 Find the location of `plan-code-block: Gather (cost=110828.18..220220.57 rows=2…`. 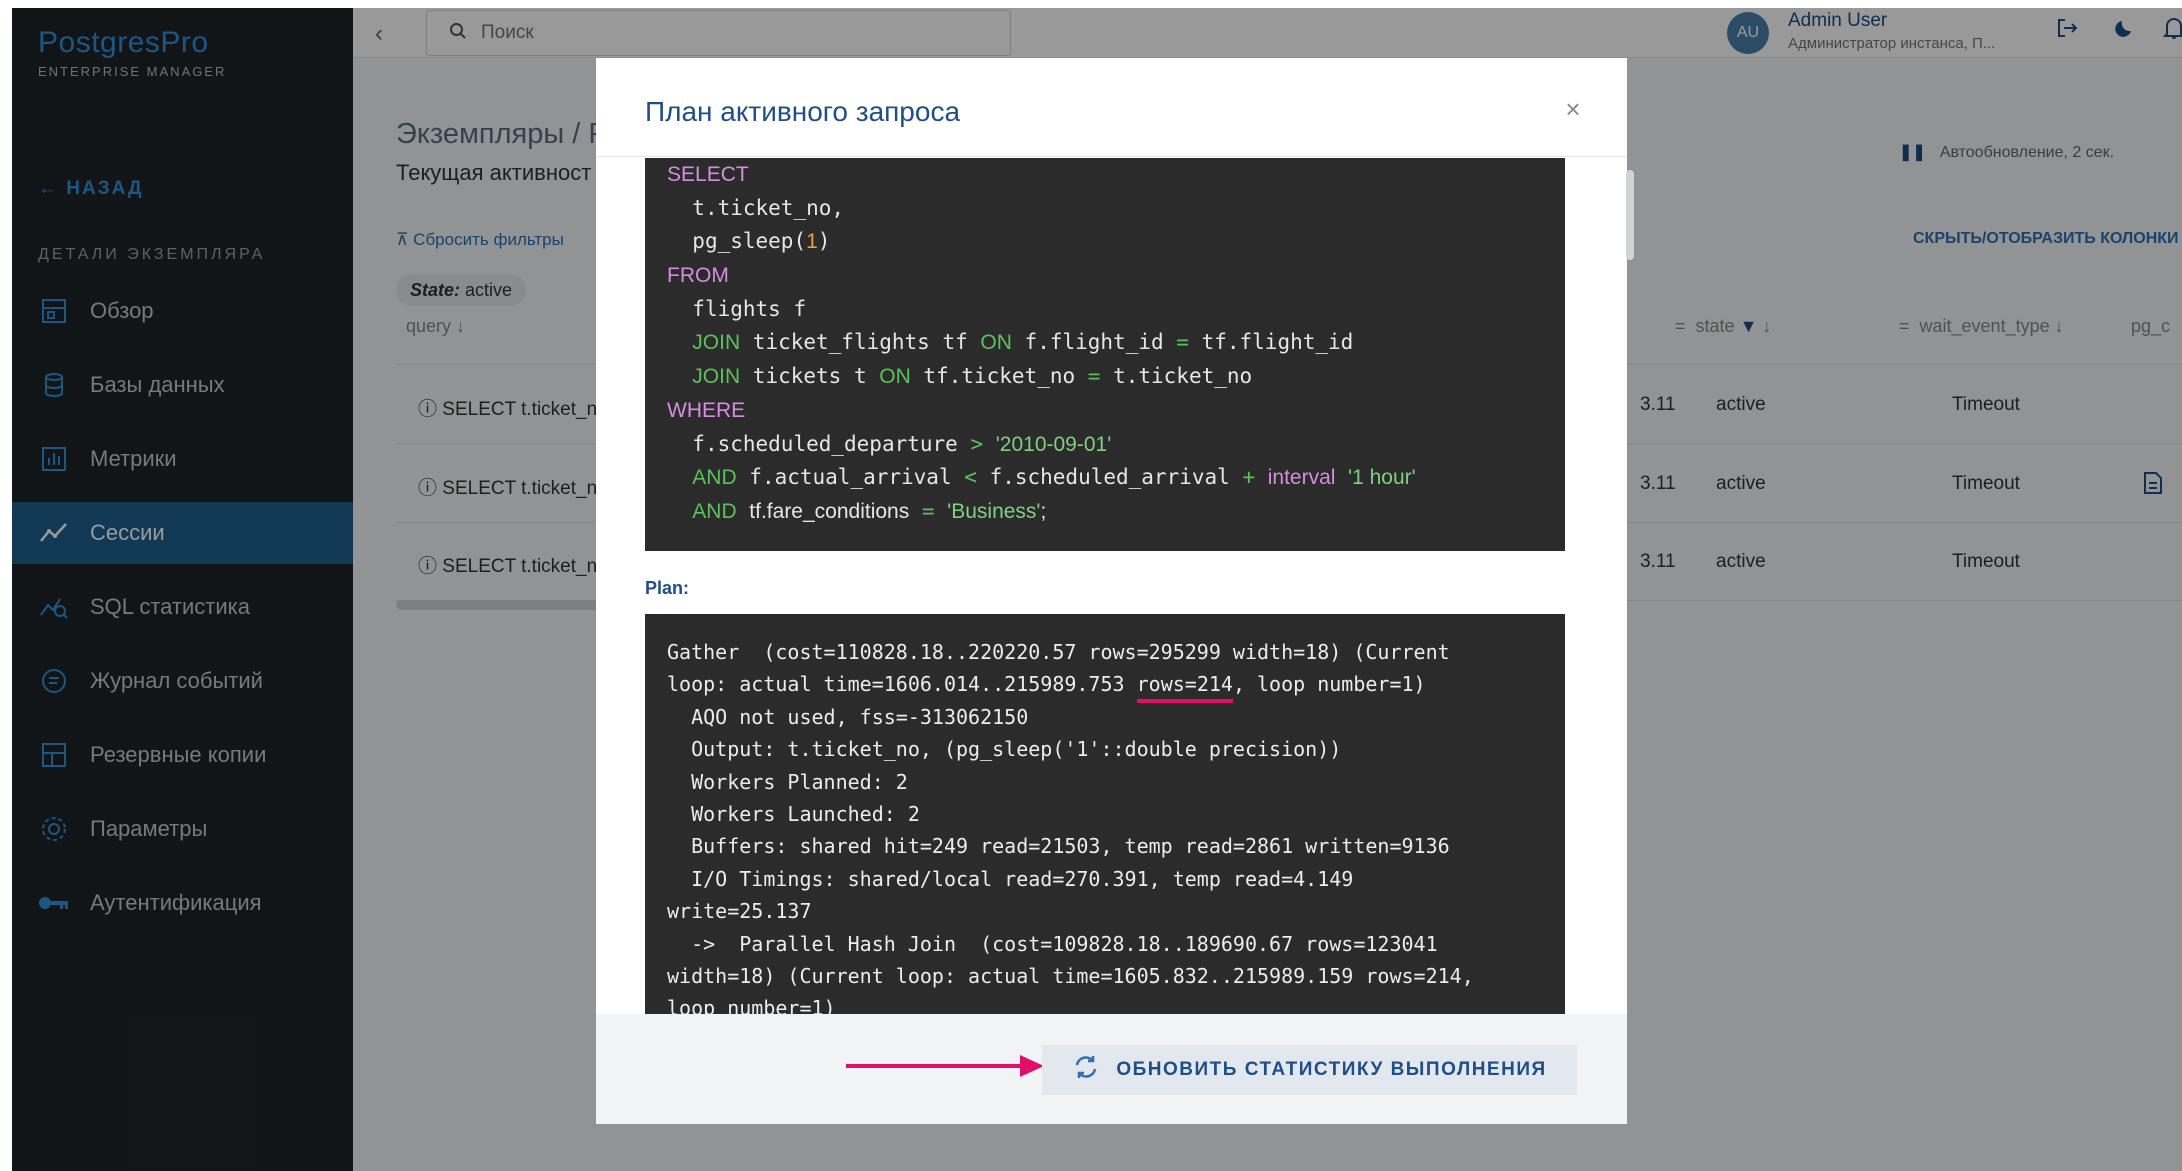

plan-code-block: Gather (cost=110828.18..220220.57 rows=2… is located at coordinates (1105, 814).